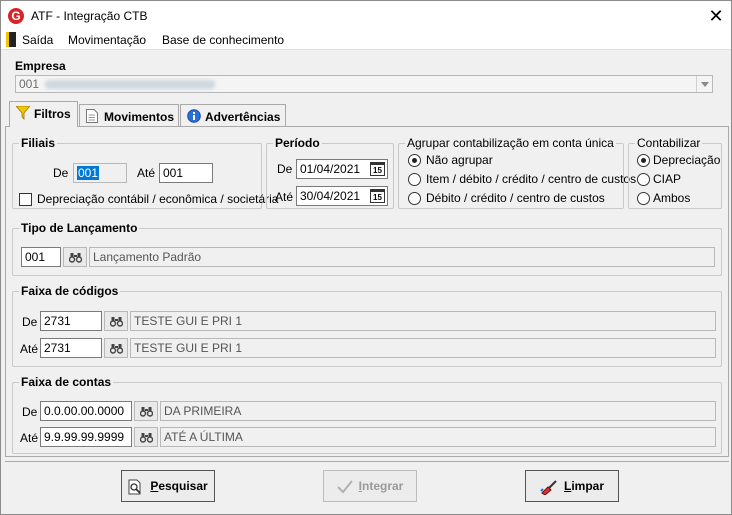 The width and height of the screenshot is (732, 515). Describe the element at coordinates (223, 40) in the screenshot. I see `menu-knowledge-base: Base de conhecimento` at that location.